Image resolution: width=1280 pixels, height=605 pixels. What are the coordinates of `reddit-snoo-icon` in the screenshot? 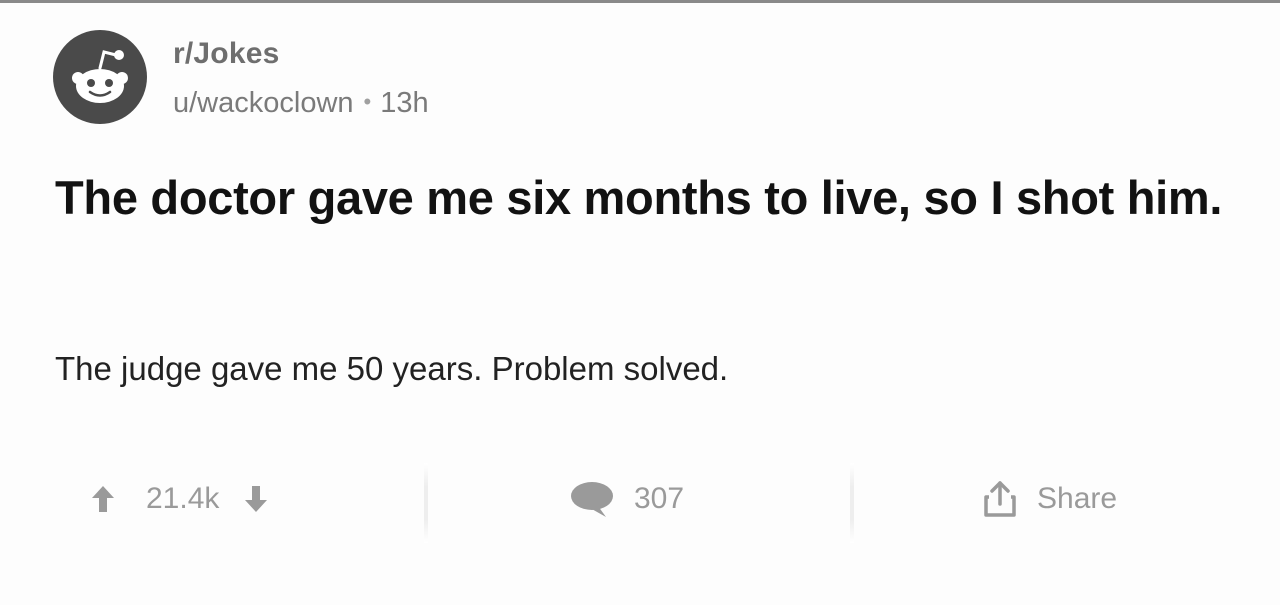 It's located at (100, 77).